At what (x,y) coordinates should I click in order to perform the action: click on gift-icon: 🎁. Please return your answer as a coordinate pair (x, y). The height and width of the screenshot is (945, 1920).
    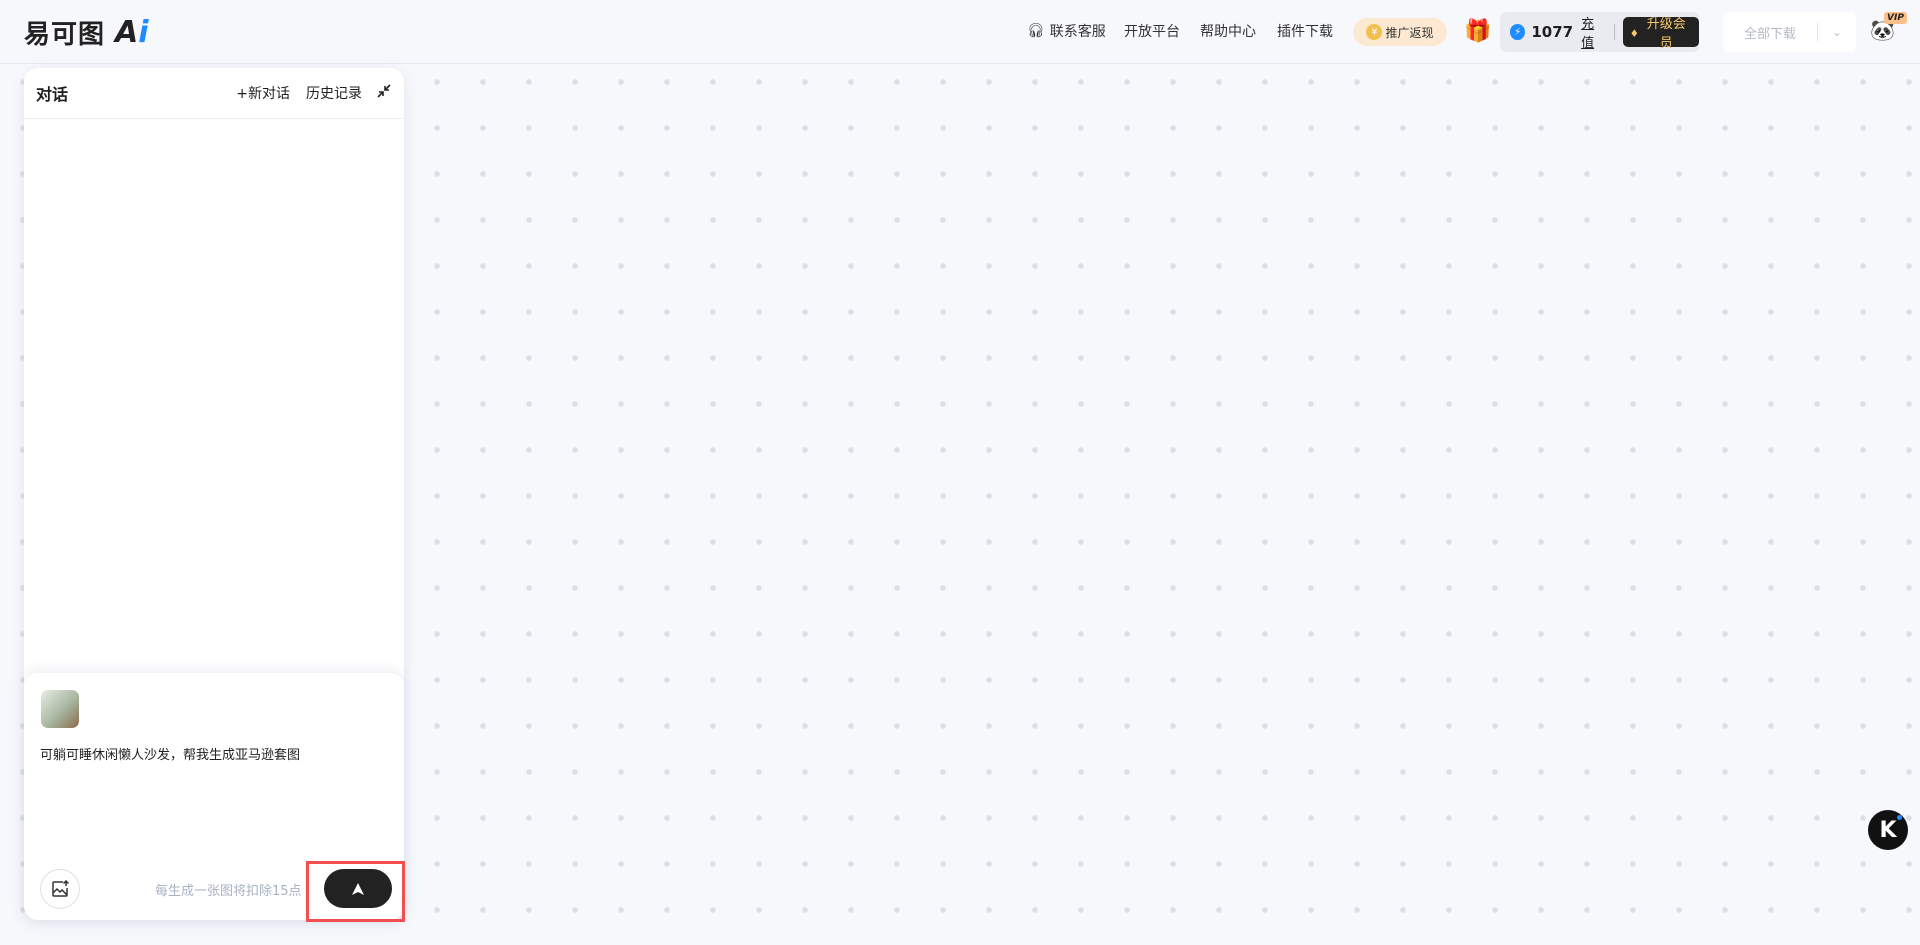
    Looking at the image, I should click on (1477, 31).